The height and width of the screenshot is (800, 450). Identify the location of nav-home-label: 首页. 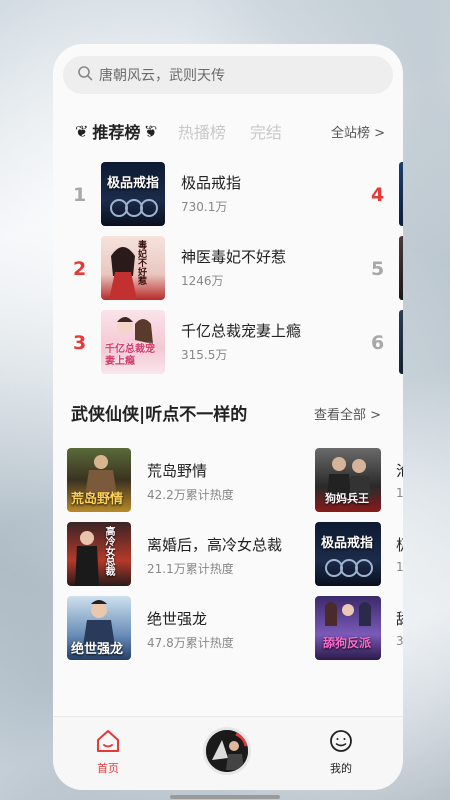
(108, 768).